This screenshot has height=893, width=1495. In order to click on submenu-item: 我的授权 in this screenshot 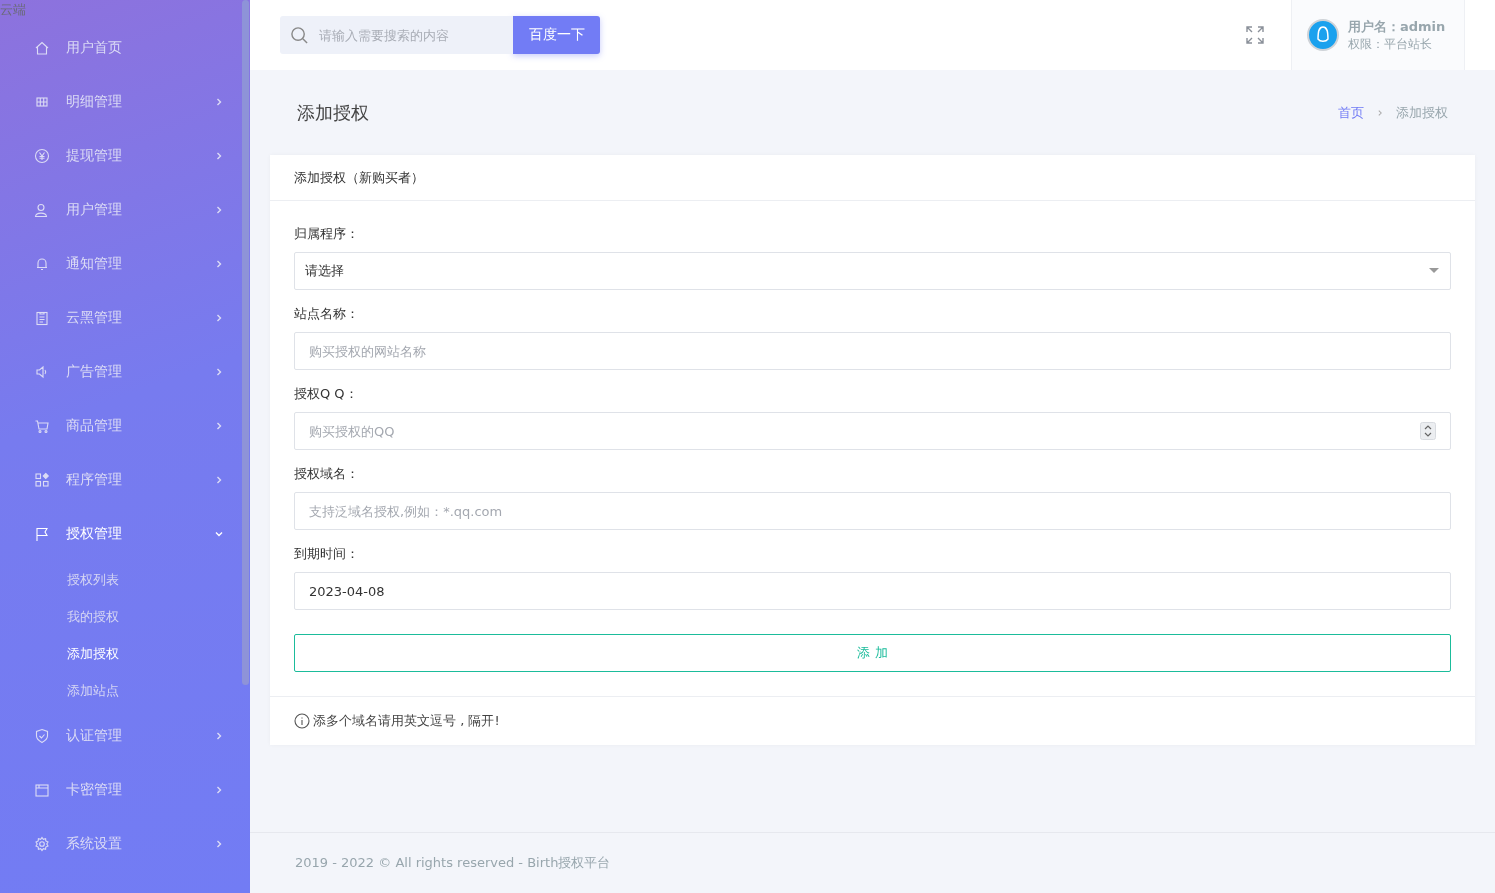, I will do `click(125, 616)`.